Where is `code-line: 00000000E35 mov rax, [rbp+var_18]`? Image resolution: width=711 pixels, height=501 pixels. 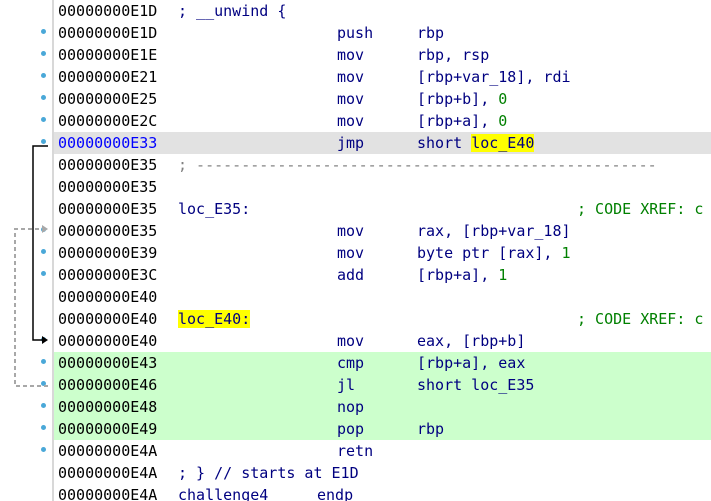 code-line: 00000000E35 mov rax, [rbp+var_18] is located at coordinates (382, 231).